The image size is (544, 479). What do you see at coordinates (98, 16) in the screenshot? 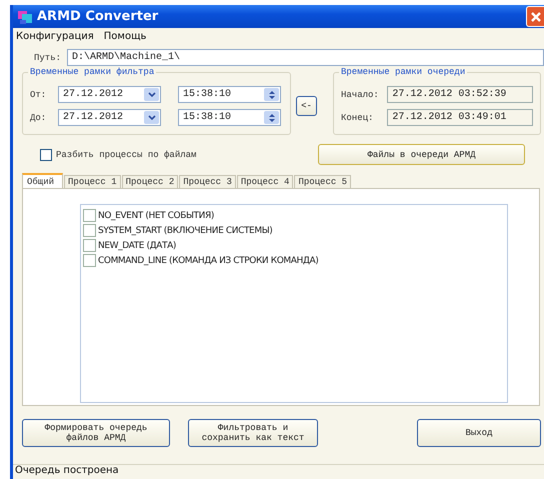
I see `window-title: ARMD Converter` at bounding box center [98, 16].